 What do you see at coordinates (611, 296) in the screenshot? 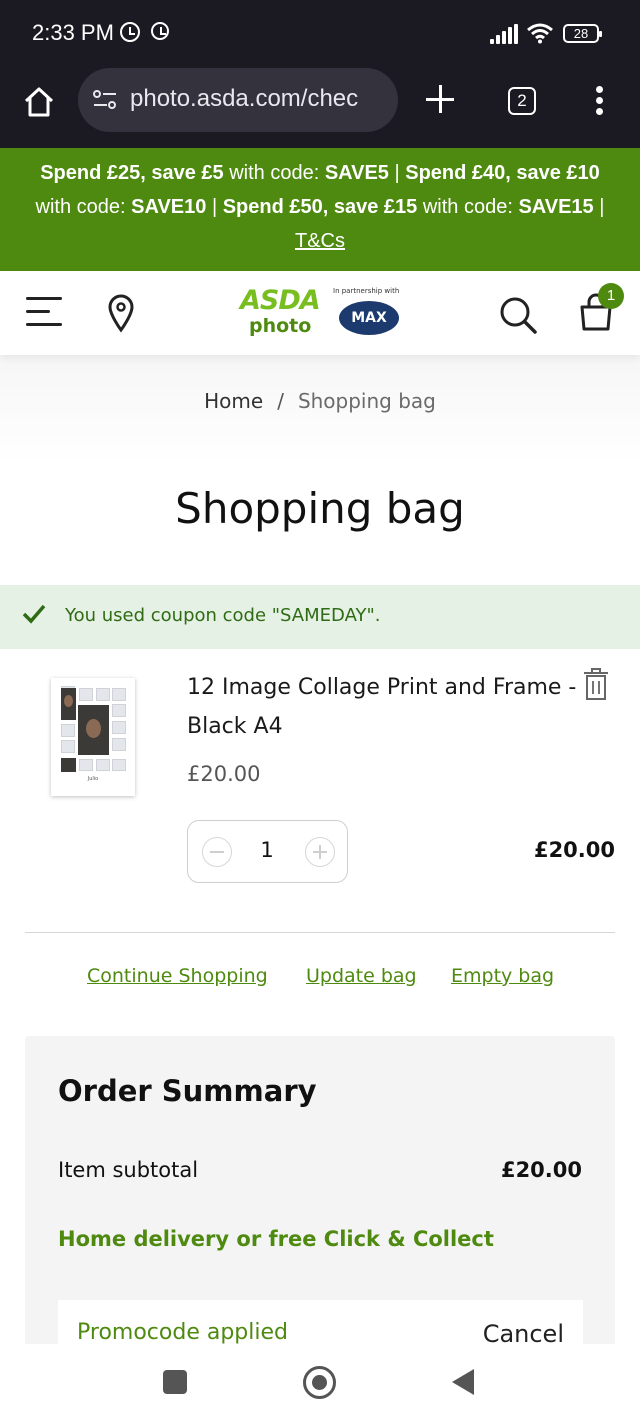
I see `bag-count-badge: 1` at bounding box center [611, 296].